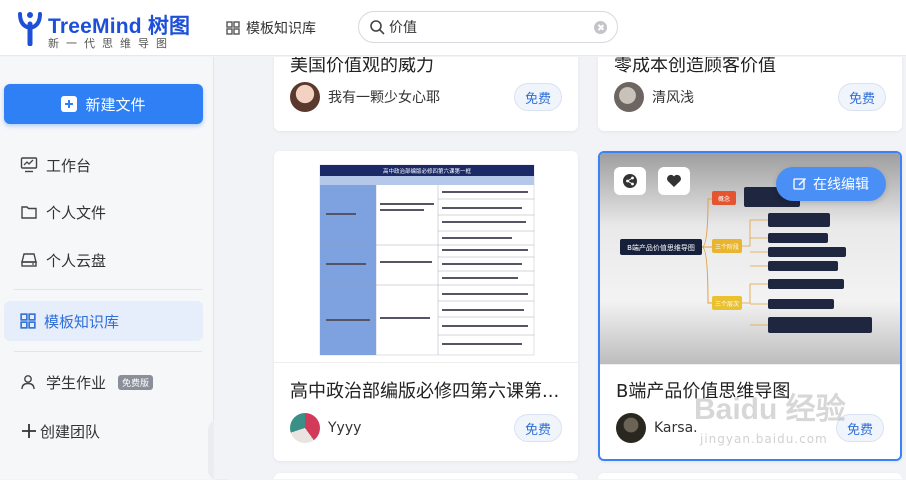 The width and height of the screenshot is (906, 480). What do you see at coordinates (770, 409) in the screenshot?
I see `baidu-watermark: Baidu 经验` at bounding box center [770, 409].